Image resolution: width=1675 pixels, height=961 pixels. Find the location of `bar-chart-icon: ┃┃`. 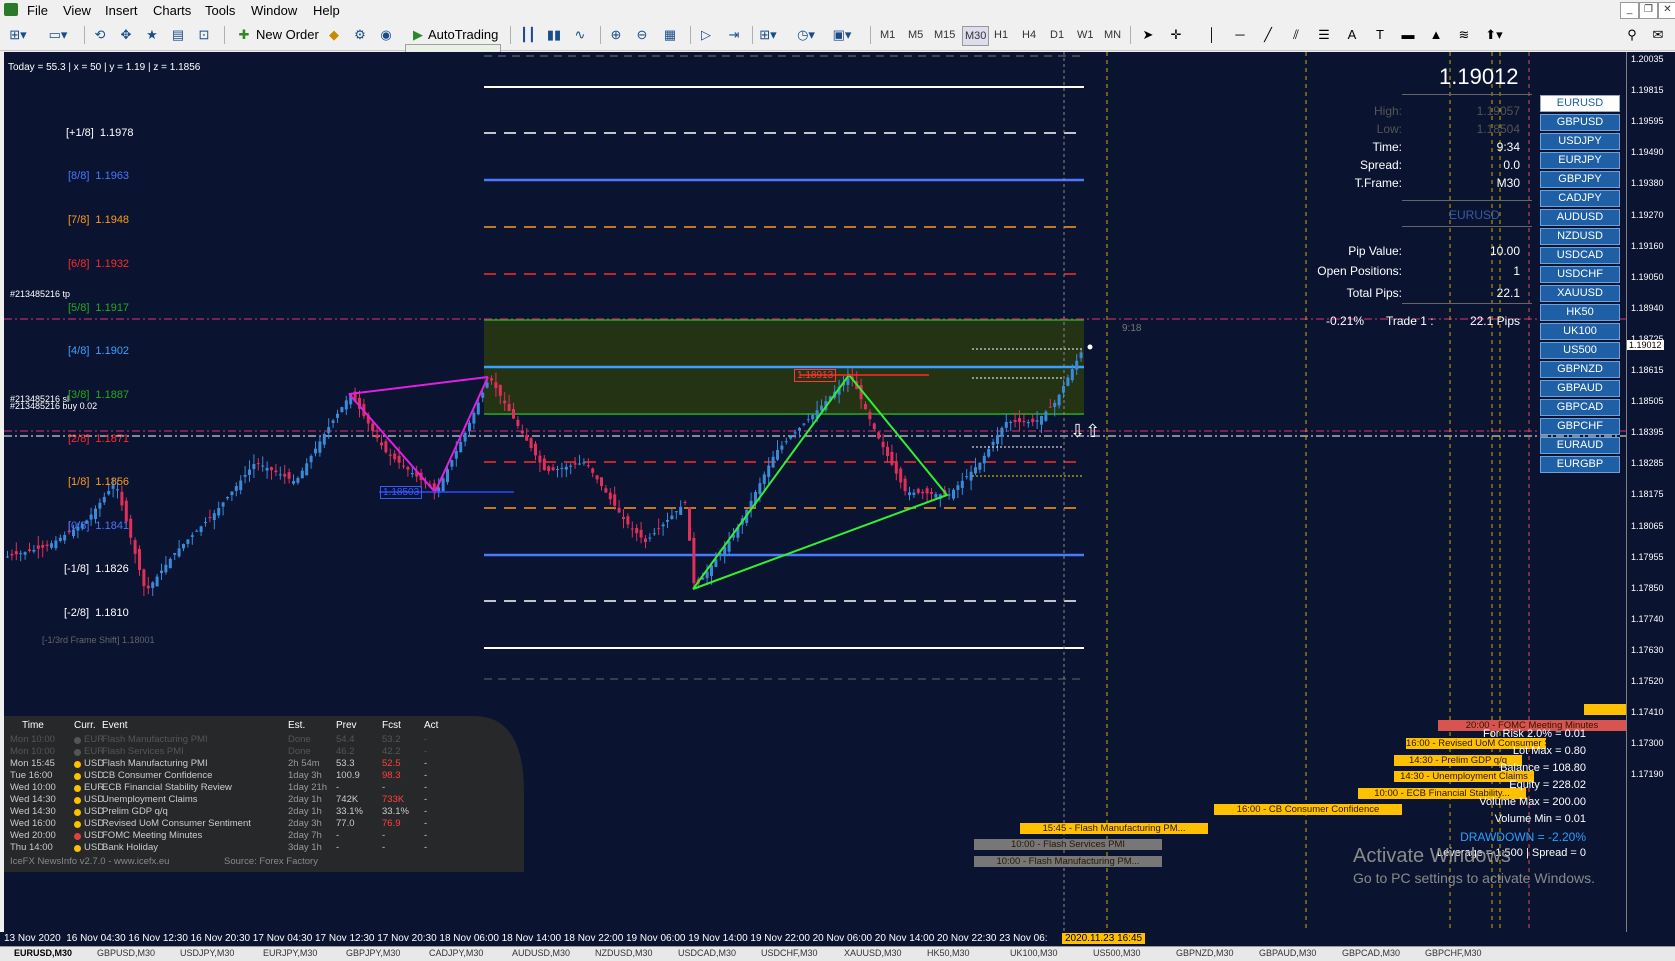

bar-chart-icon: ┃┃ is located at coordinates (528, 35).